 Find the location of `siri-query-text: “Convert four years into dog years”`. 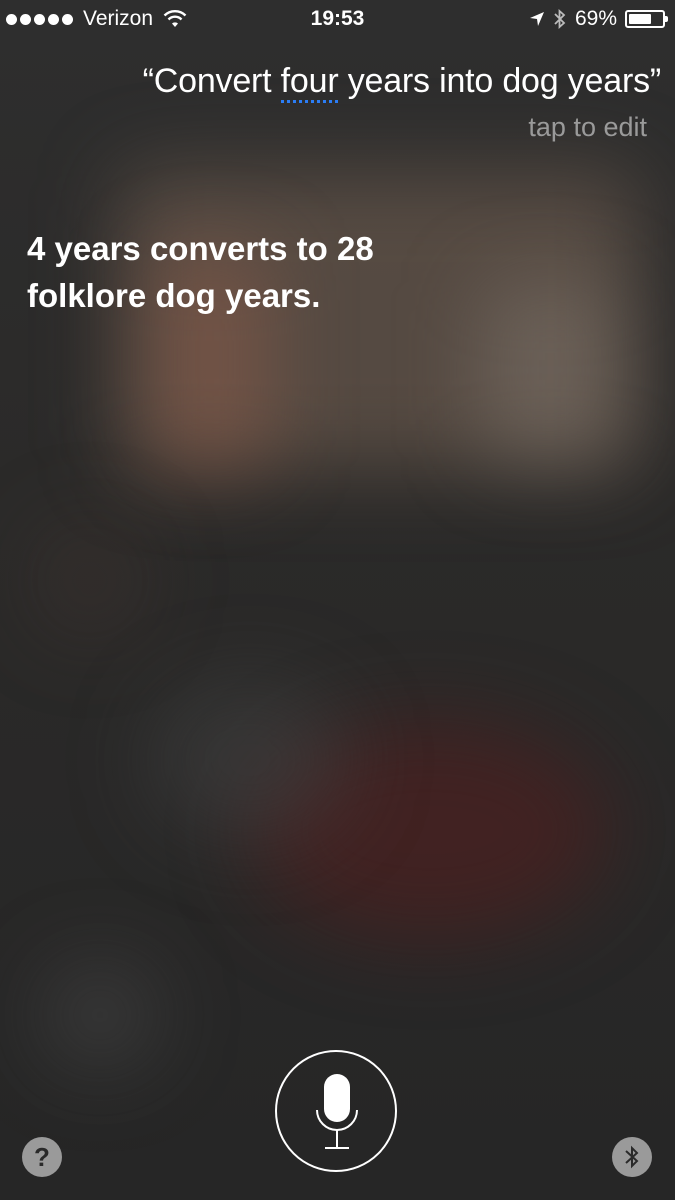

siri-query-text: “Convert four years into dog years” is located at coordinates (401, 82).